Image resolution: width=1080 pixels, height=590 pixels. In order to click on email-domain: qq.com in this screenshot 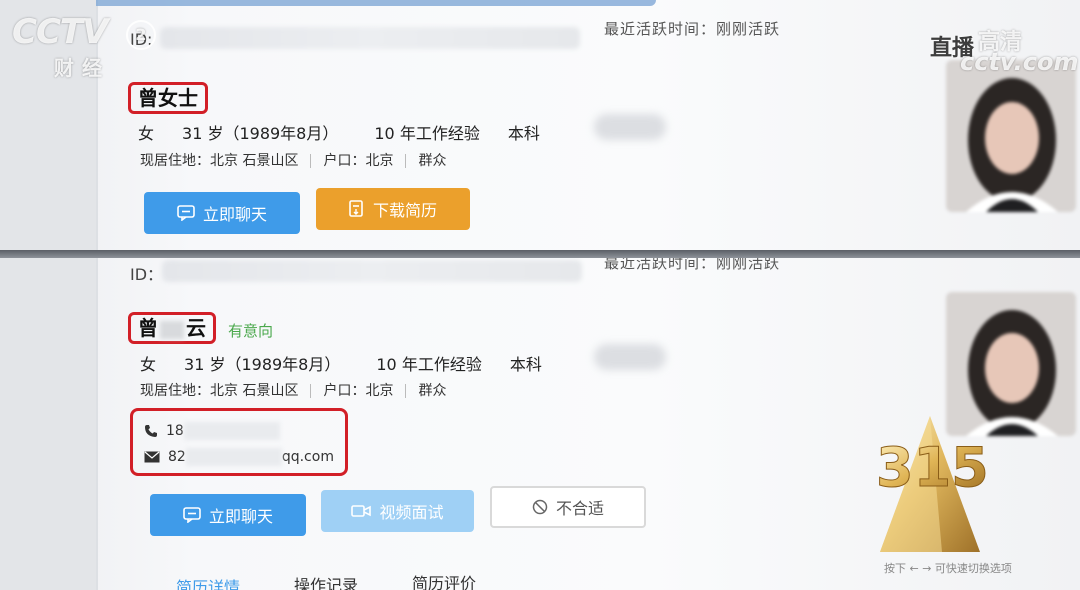, I will do `click(307, 457)`.